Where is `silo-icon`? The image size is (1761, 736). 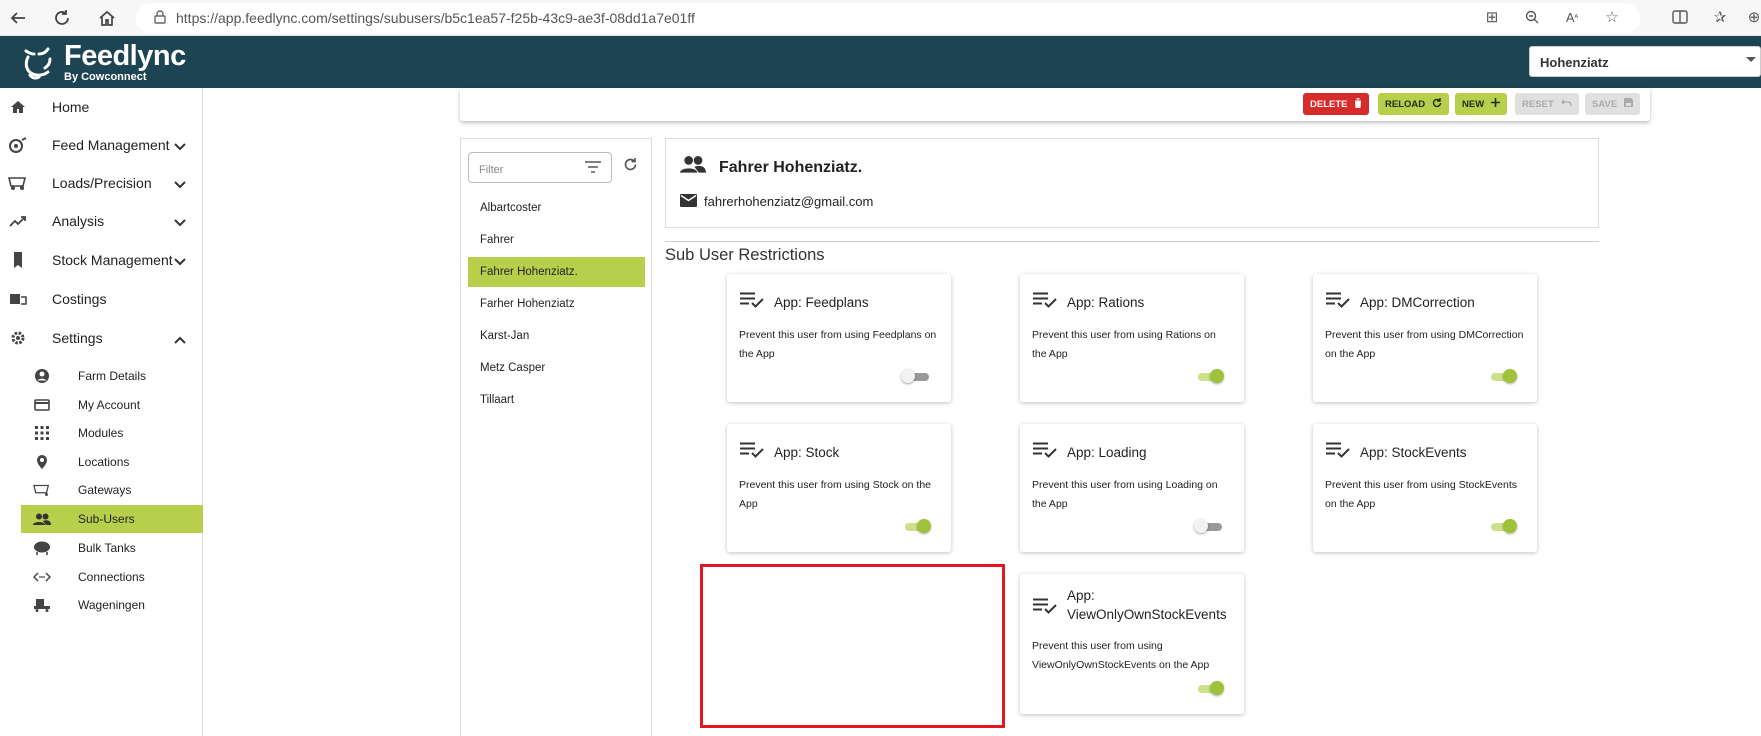
silo-icon is located at coordinates (18, 260).